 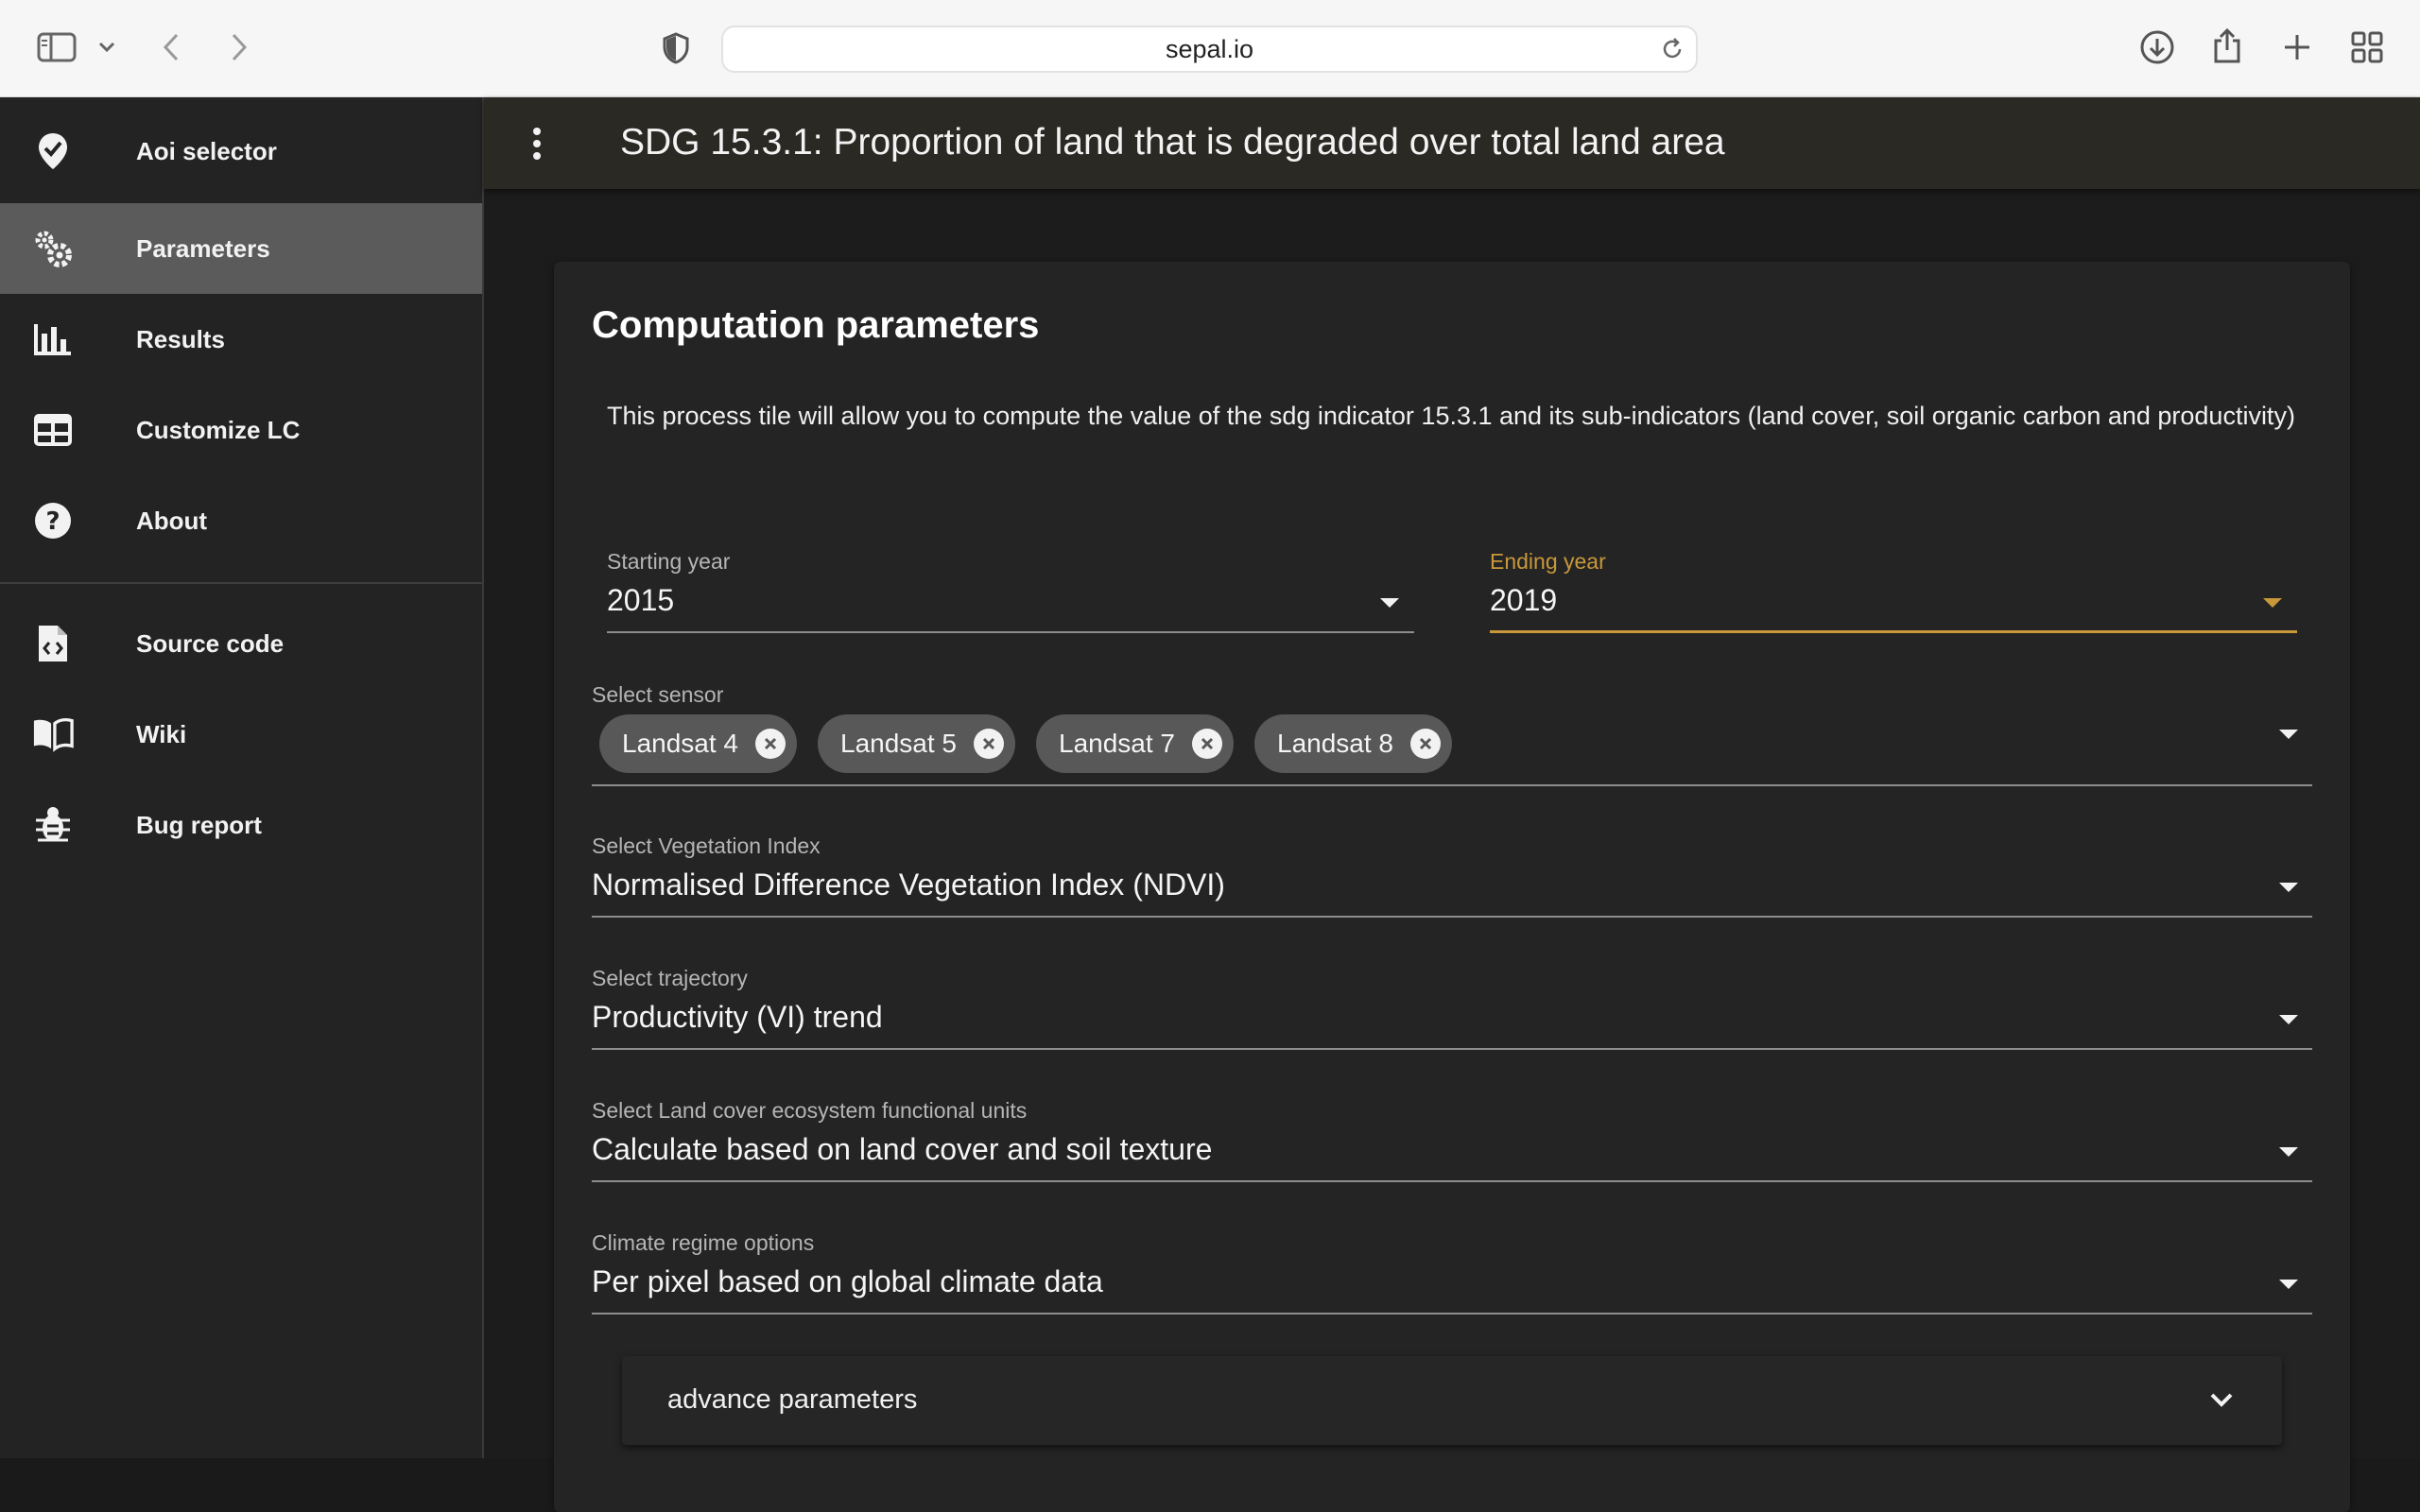 What do you see at coordinates (658, 694) in the screenshot?
I see `sensor-label: Select sensor` at bounding box center [658, 694].